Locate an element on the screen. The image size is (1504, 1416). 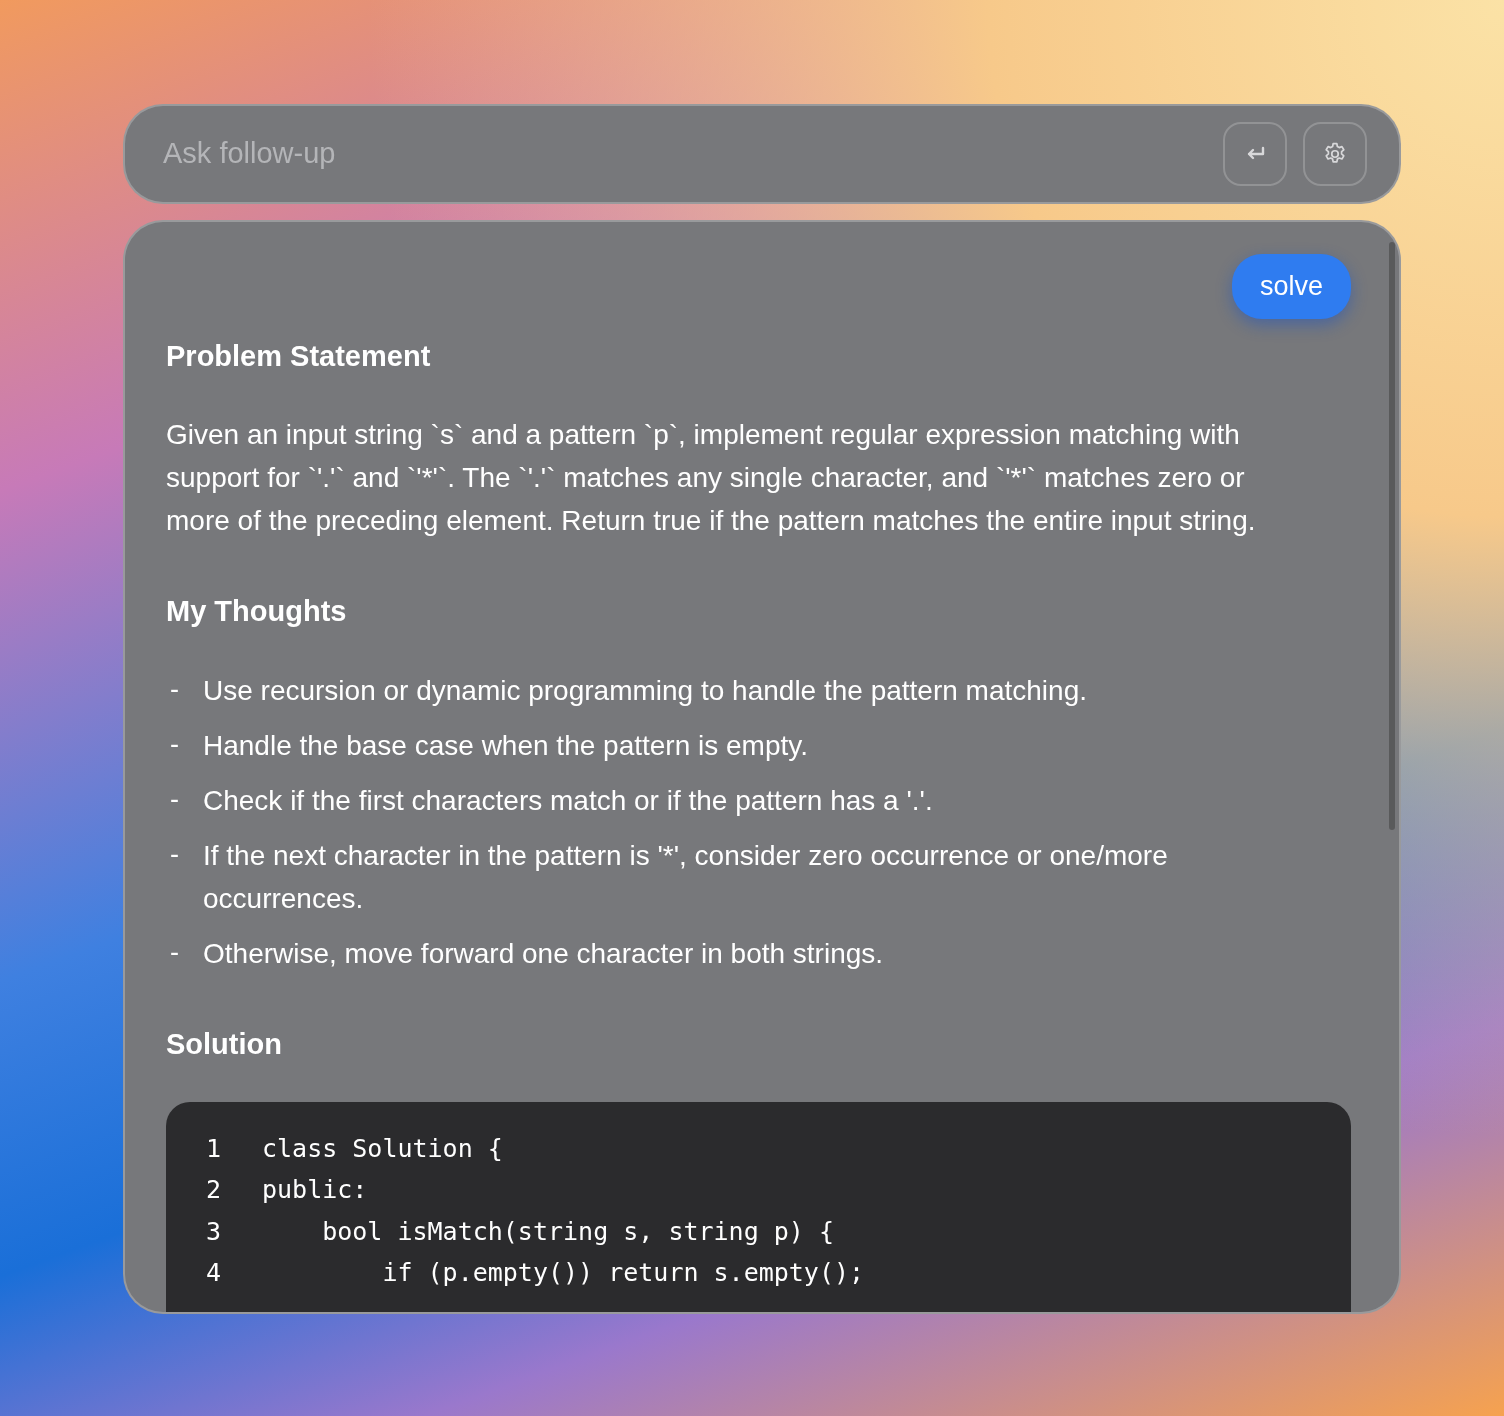
line-number: 3 is located at coordinates (214, 1231).